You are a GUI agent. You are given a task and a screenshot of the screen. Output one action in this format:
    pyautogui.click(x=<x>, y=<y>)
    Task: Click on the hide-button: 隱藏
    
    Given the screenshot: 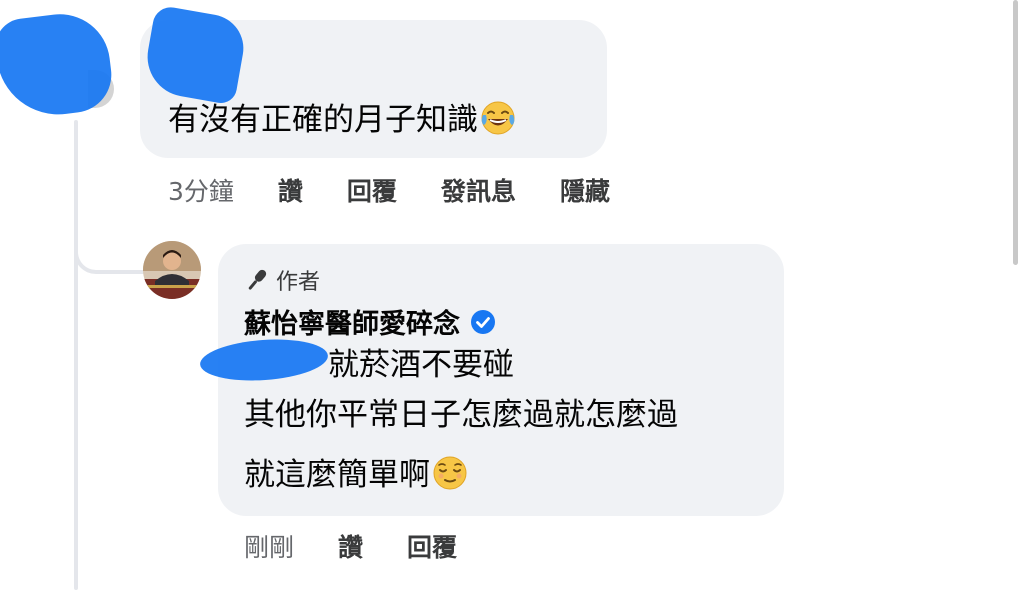 What is the action you would take?
    pyautogui.click(x=585, y=190)
    